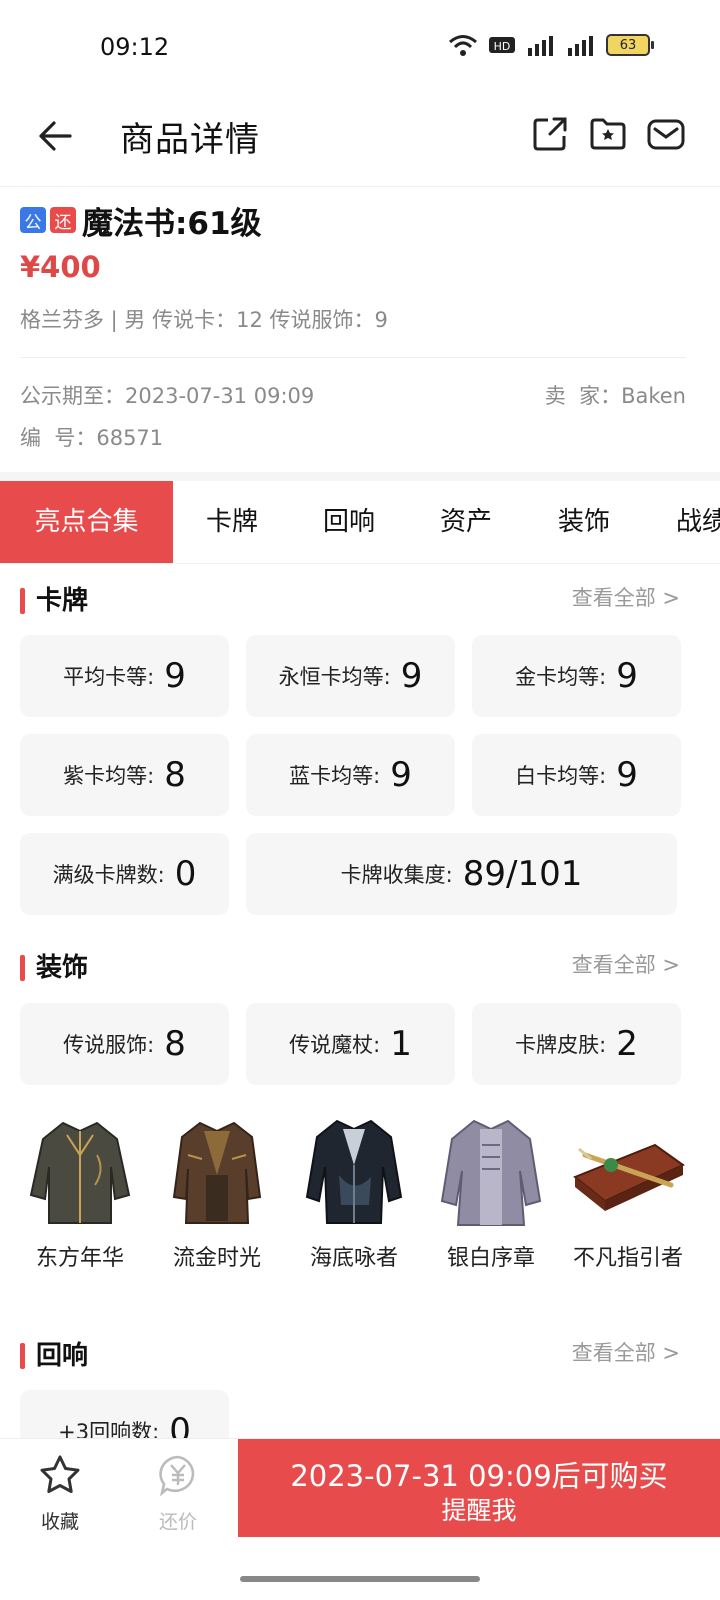  Describe the element at coordinates (479, 1476) in the screenshot. I see `buy-available-time: 2023-07-31 09:09后可购买` at that location.